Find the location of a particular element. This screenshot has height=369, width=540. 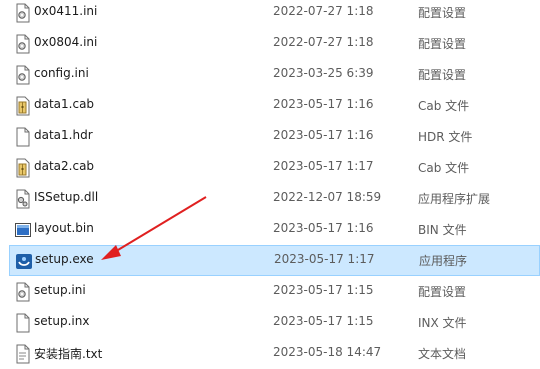

file-row-0x0411-ini: 0x0411.ini 2022-07-27 1:18 配置设置 is located at coordinates (274, 14).